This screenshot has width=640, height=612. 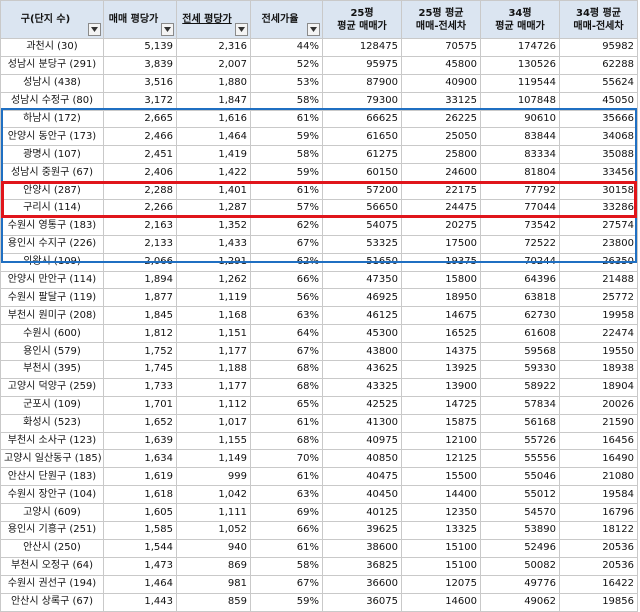 I want to click on value-cell: 38600, so click(x=362, y=548).